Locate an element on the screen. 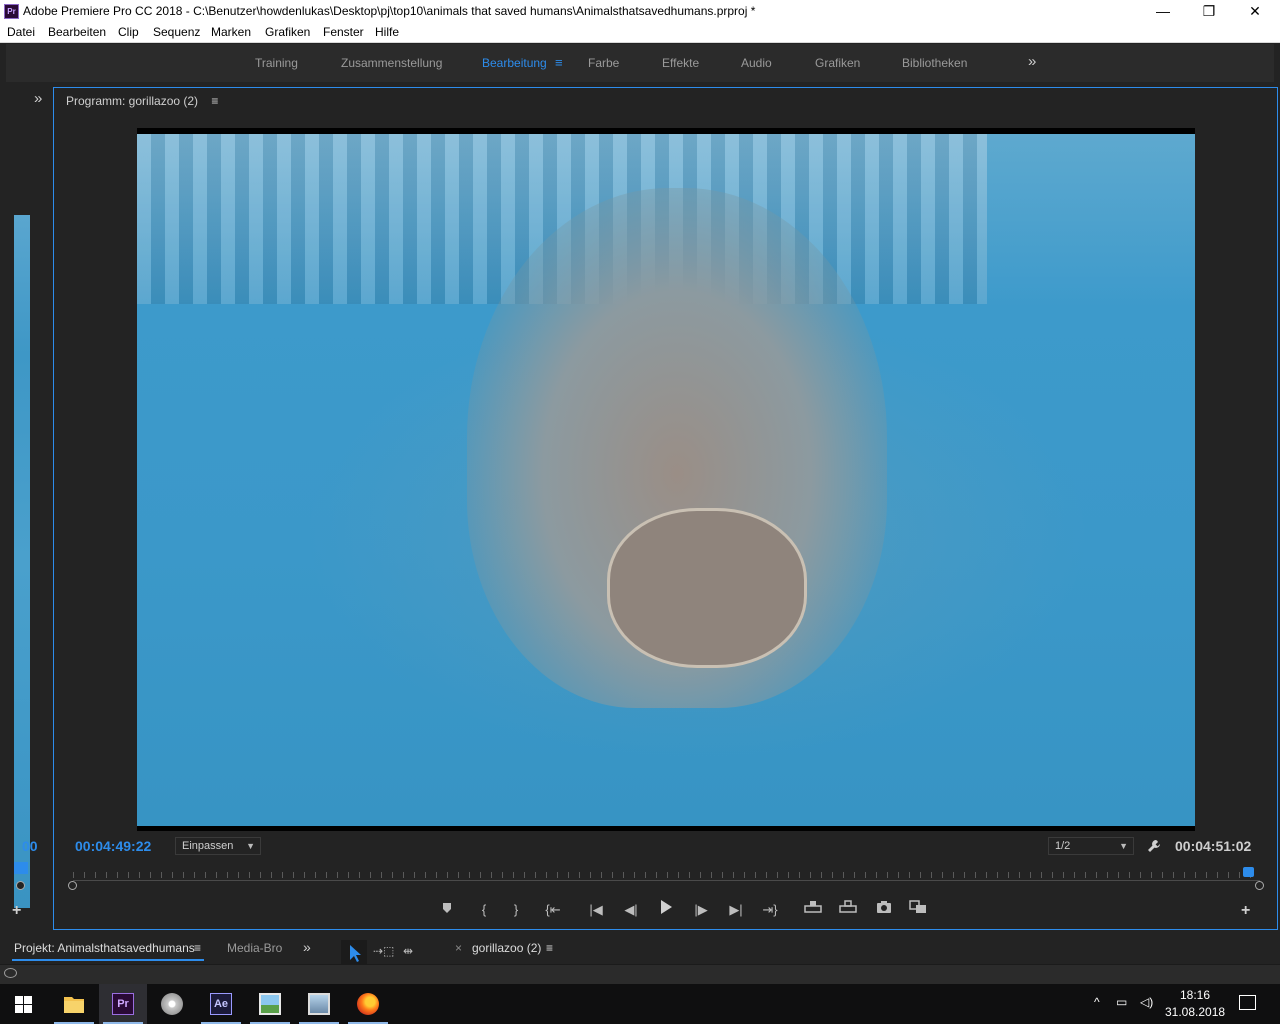 This screenshot has width=1280, height=1024. restore-button: ❐ is located at coordinates (1209, 11).